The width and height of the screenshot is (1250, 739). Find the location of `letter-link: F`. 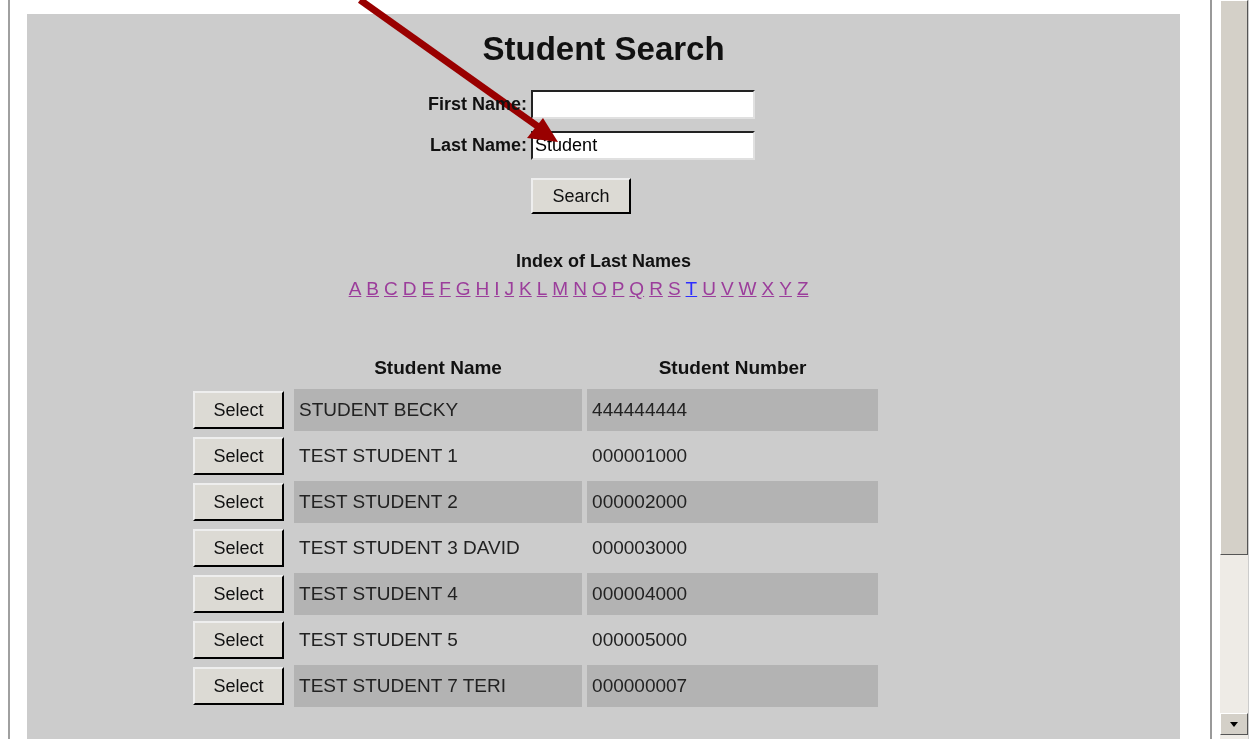

letter-link: F is located at coordinates (445, 289).